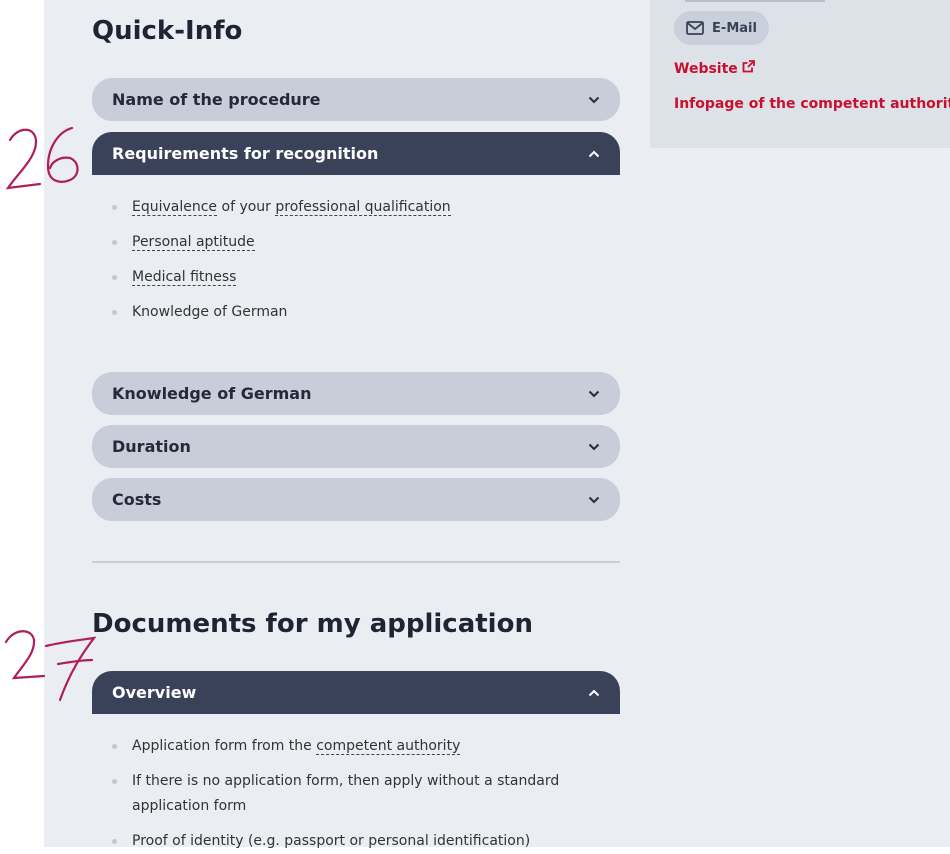 The width and height of the screenshot is (950, 854). What do you see at coordinates (755, 1) in the screenshot?
I see `sidebar-divider` at bounding box center [755, 1].